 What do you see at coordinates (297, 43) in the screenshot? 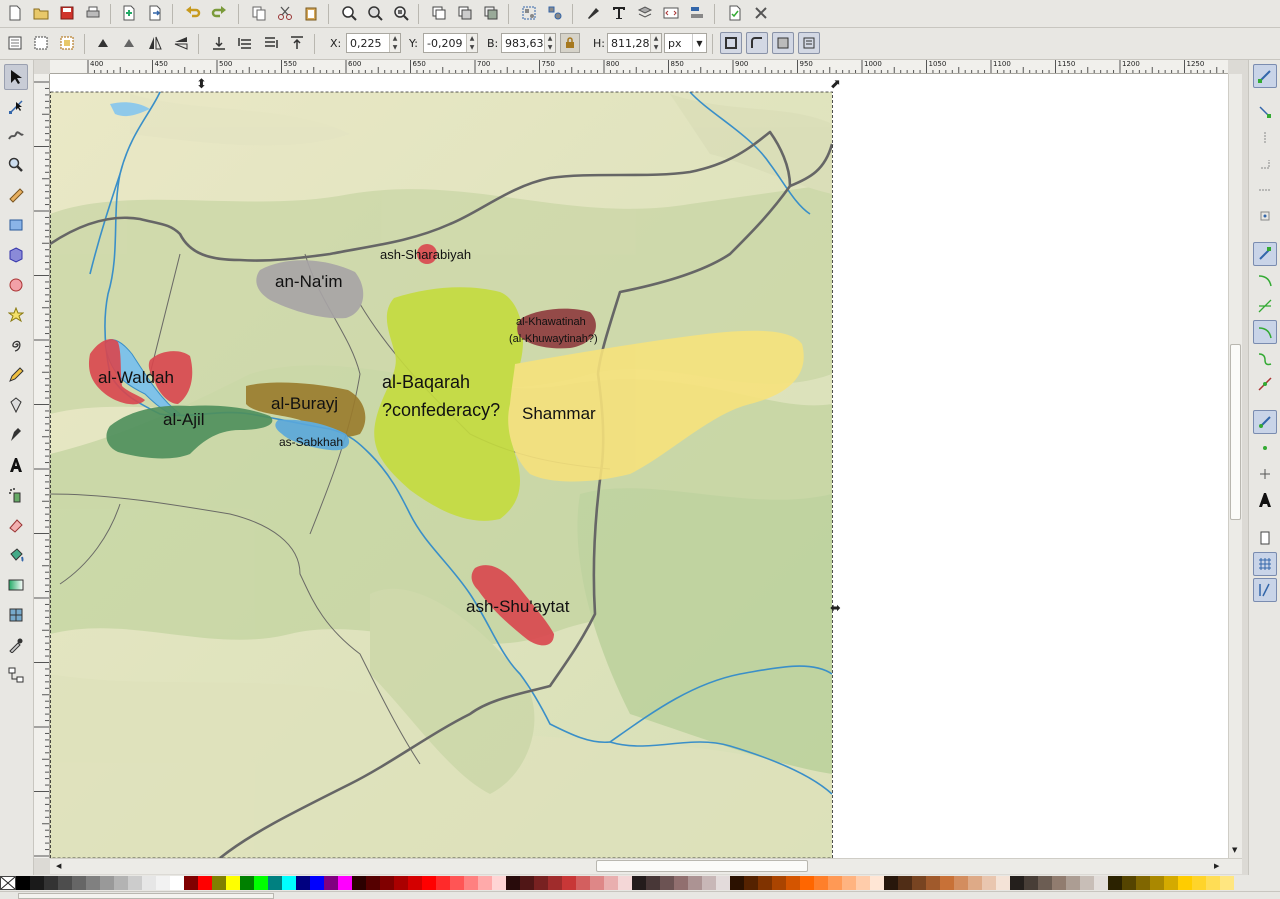
I see `raise-to-top-icon` at bounding box center [297, 43].